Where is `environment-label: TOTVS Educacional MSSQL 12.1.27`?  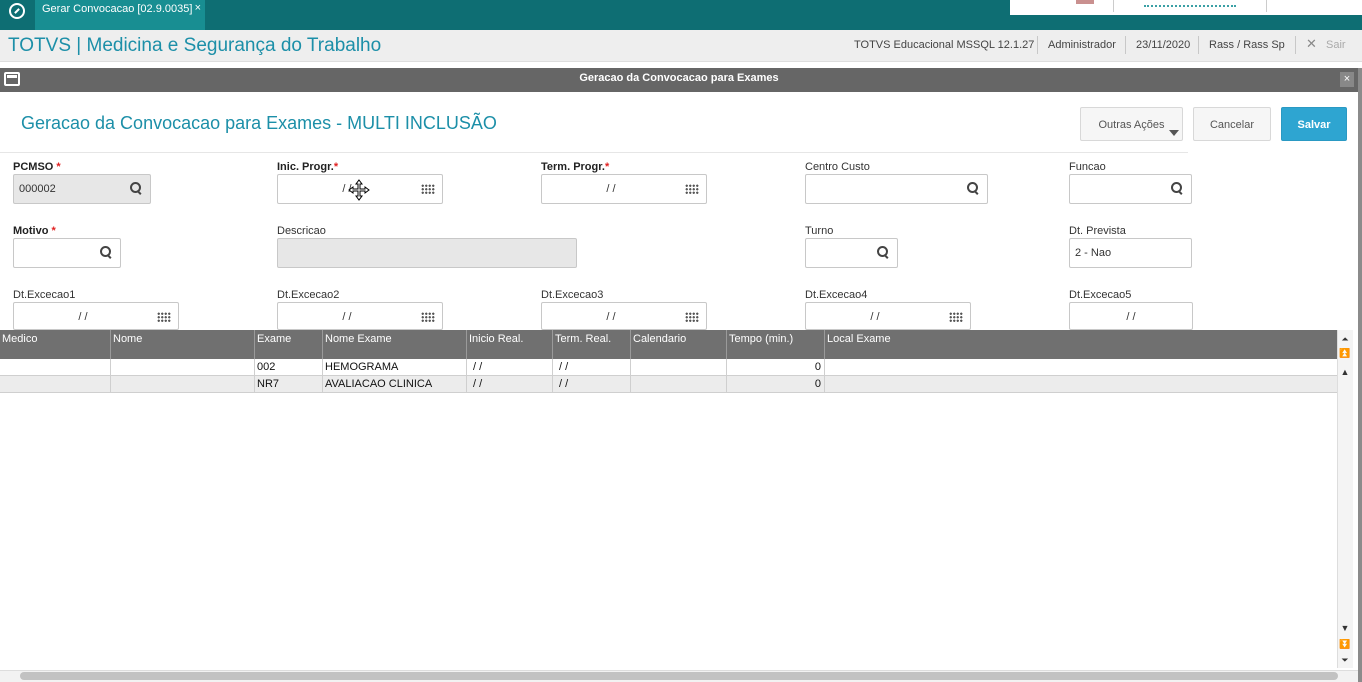 environment-label: TOTVS Educacional MSSQL 12.1.27 is located at coordinates (944, 45).